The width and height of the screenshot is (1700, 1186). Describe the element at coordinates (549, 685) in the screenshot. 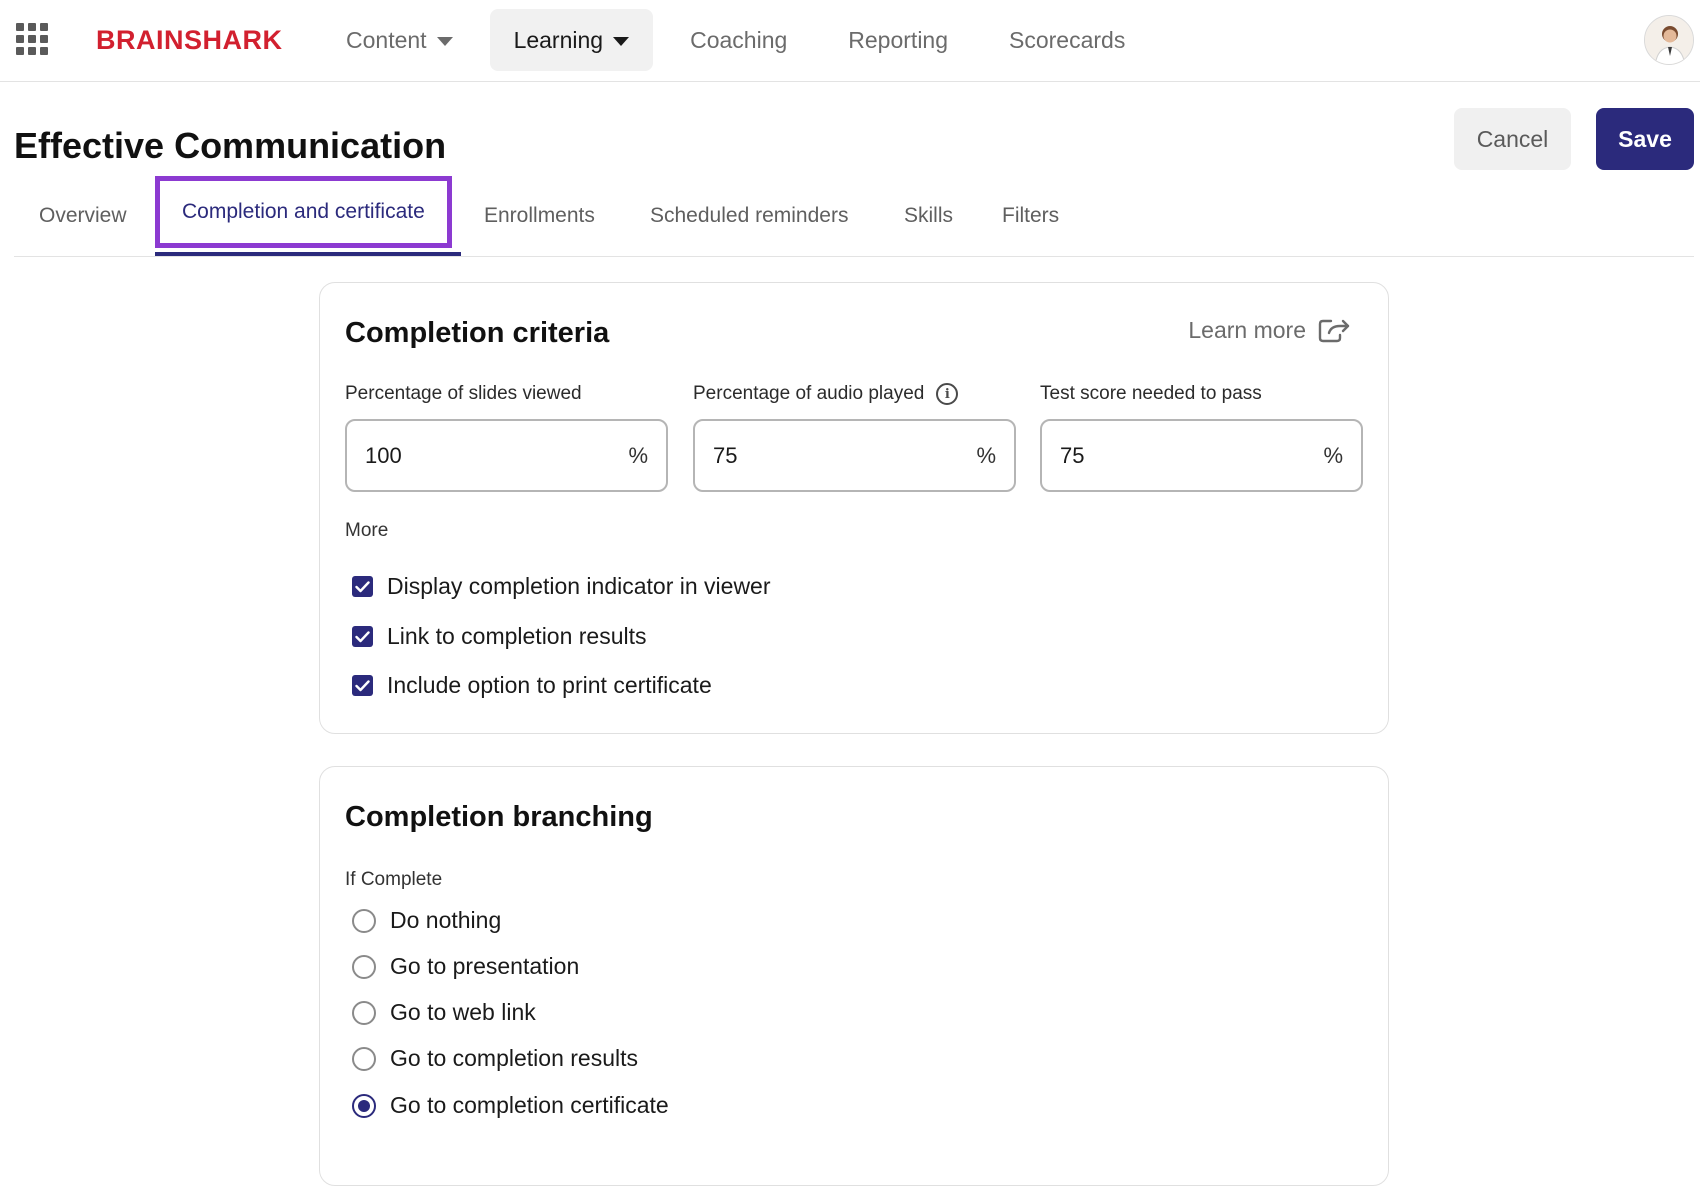

I see `checkbox-label: Include option to print certificate` at that location.